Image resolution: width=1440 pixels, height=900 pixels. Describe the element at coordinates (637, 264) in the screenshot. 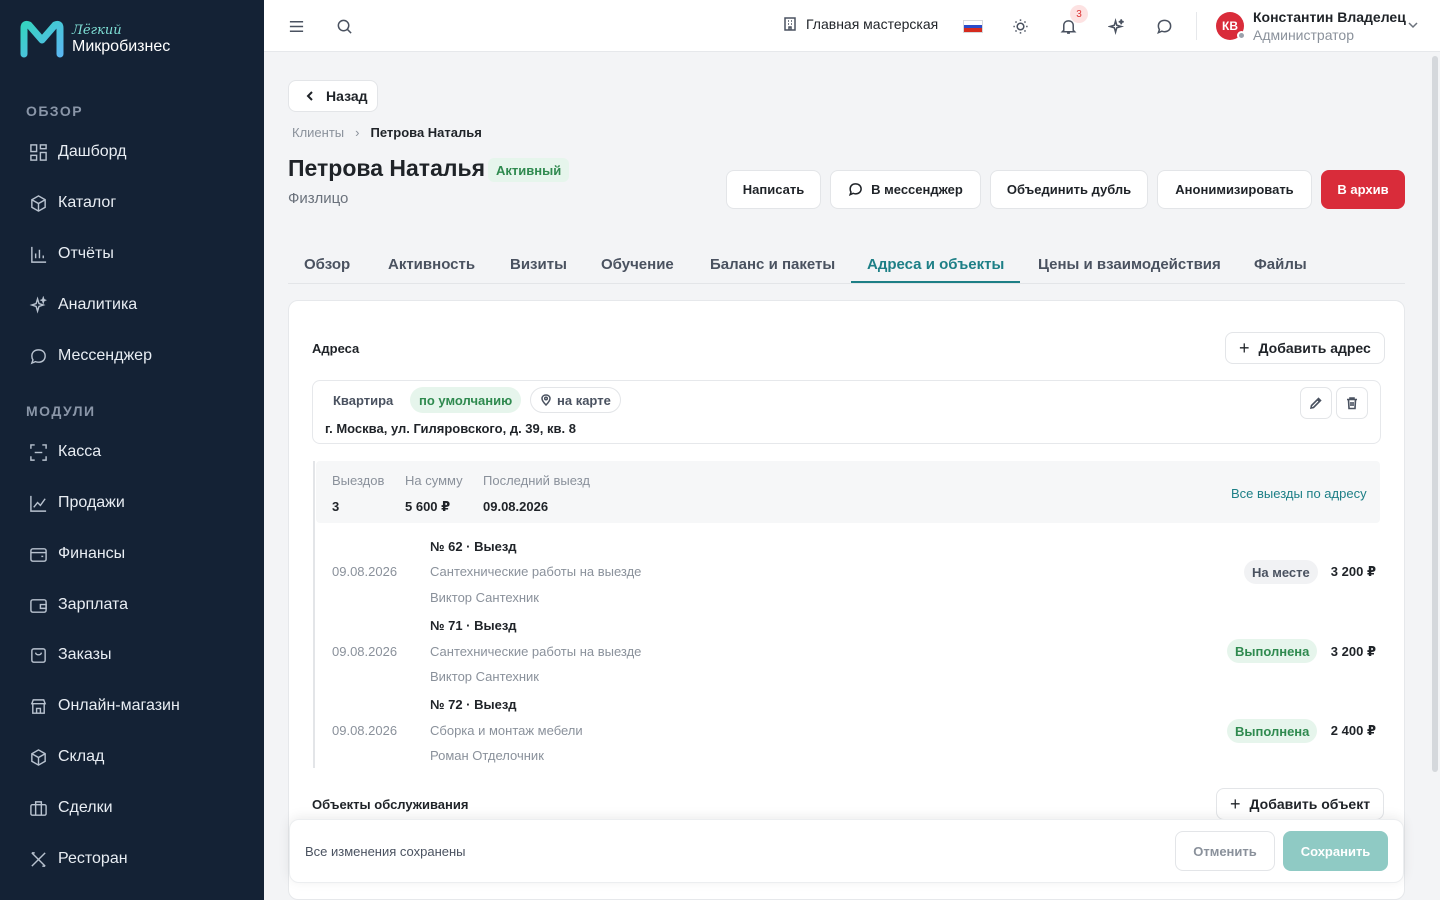

I see `tab-learning: Обучение` at that location.